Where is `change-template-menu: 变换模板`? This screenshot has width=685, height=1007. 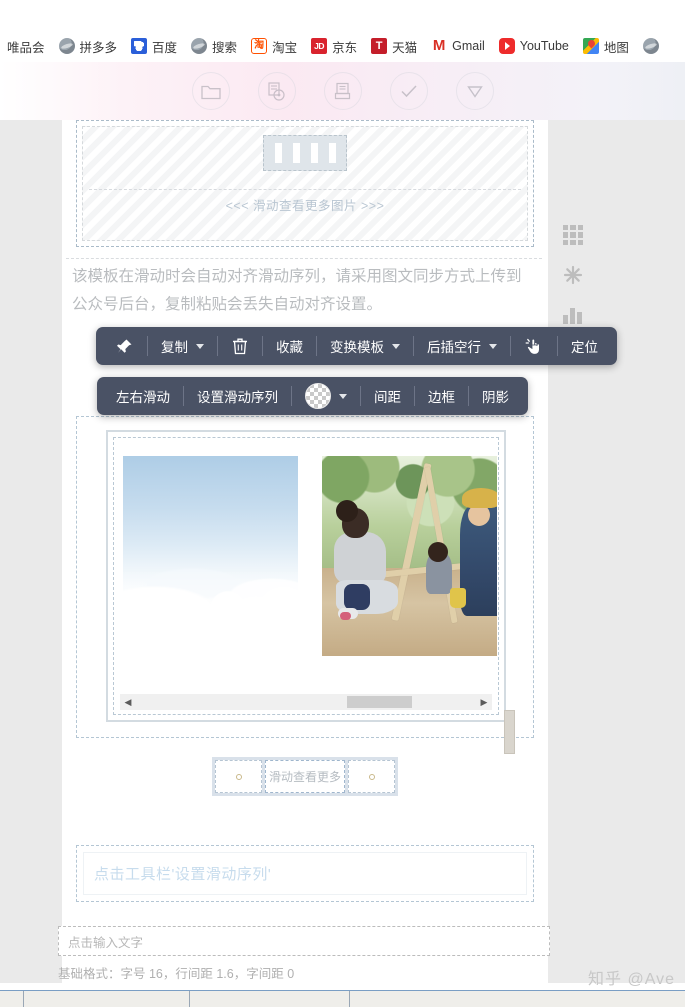 change-template-menu: 变换模板 is located at coordinates (365, 346).